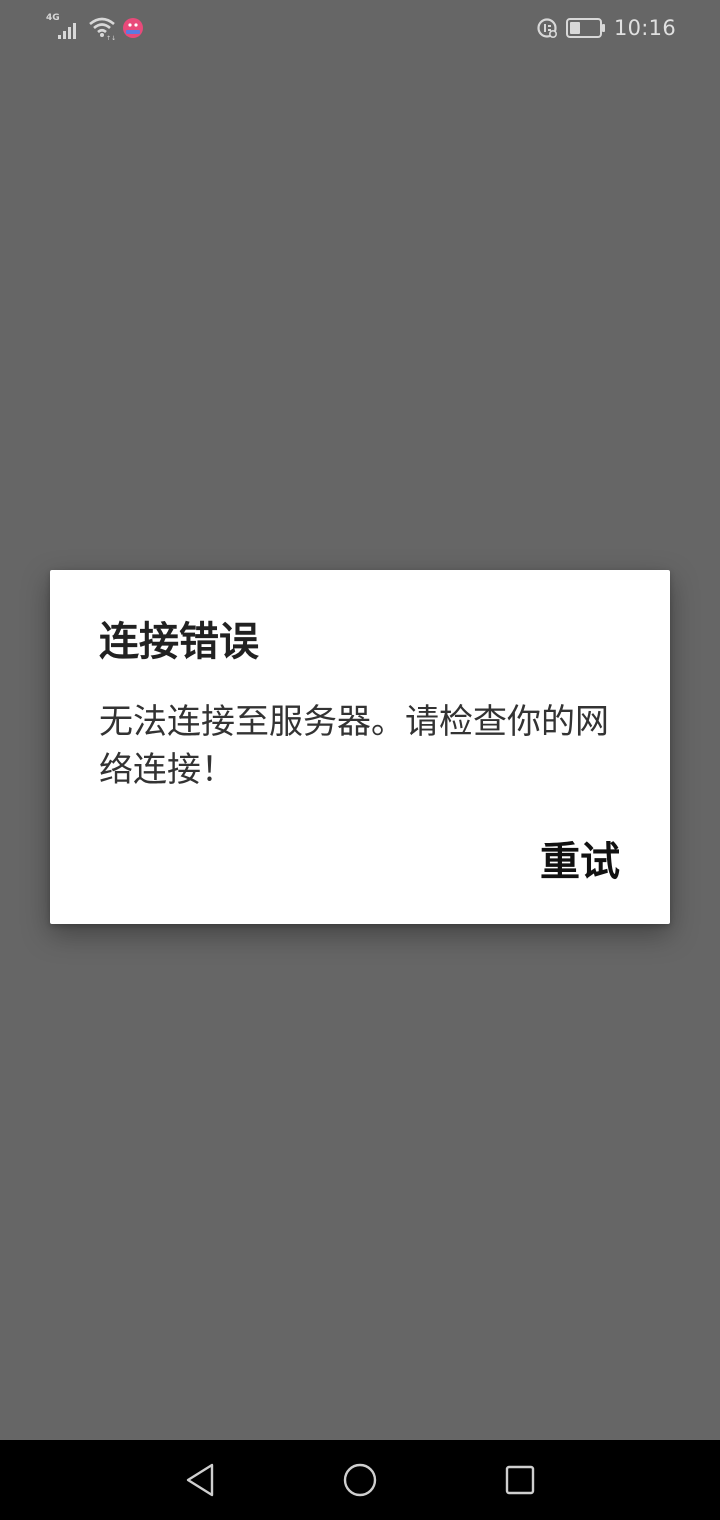 Image resolution: width=720 pixels, height=1520 pixels. I want to click on recent-apps-button, so click(520, 1480).